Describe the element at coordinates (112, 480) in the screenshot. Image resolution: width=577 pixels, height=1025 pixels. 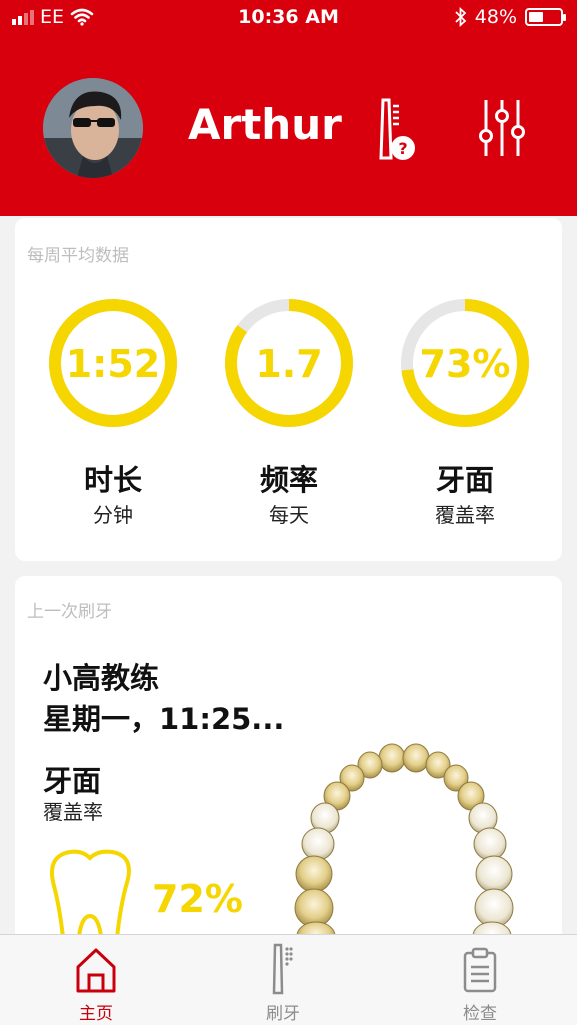
I see `duration-label: 时长` at that location.